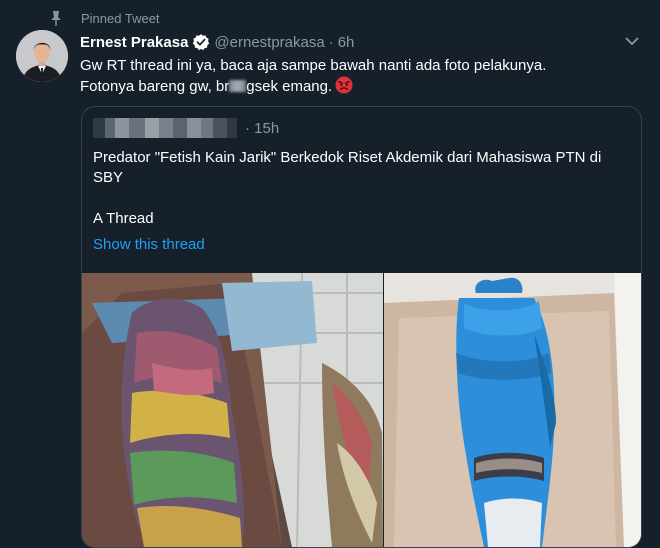 The width and height of the screenshot is (660, 548). What do you see at coordinates (42, 56) in the screenshot?
I see `avatar` at bounding box center [42, 56].